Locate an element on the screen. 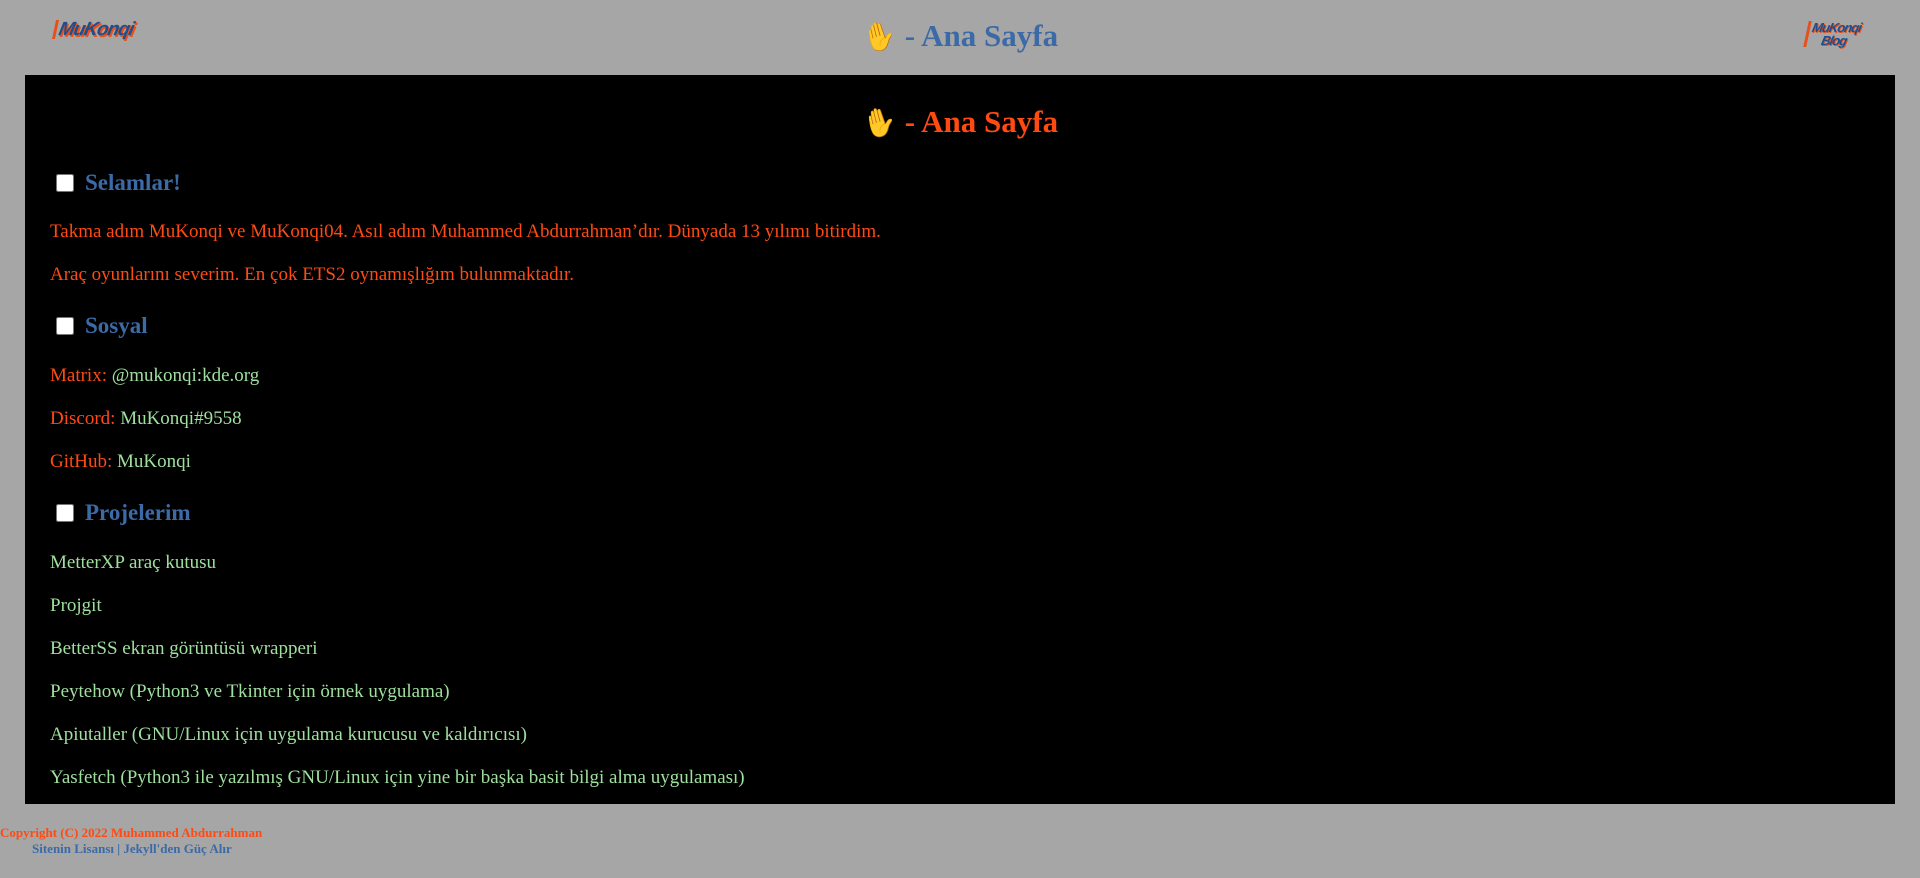 This screenshot has width=1920, height=878. project-link: Projgit is located at coordinates (76, 606).